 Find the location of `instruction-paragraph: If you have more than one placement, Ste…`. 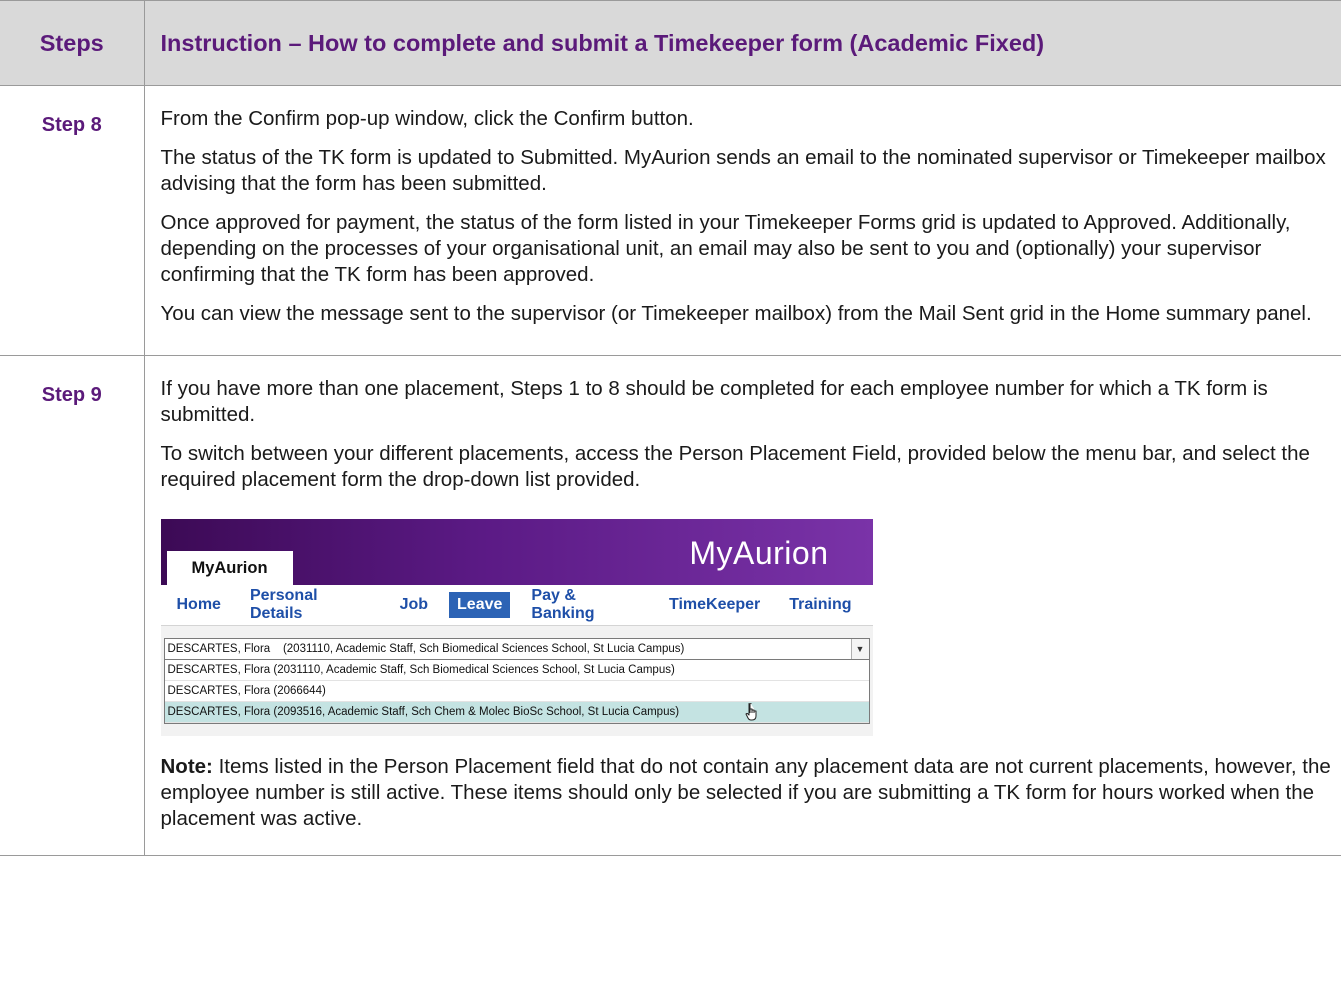

instruction-paragraph: If you have more than one placement, Ste… is located at coordinates (714, 401).